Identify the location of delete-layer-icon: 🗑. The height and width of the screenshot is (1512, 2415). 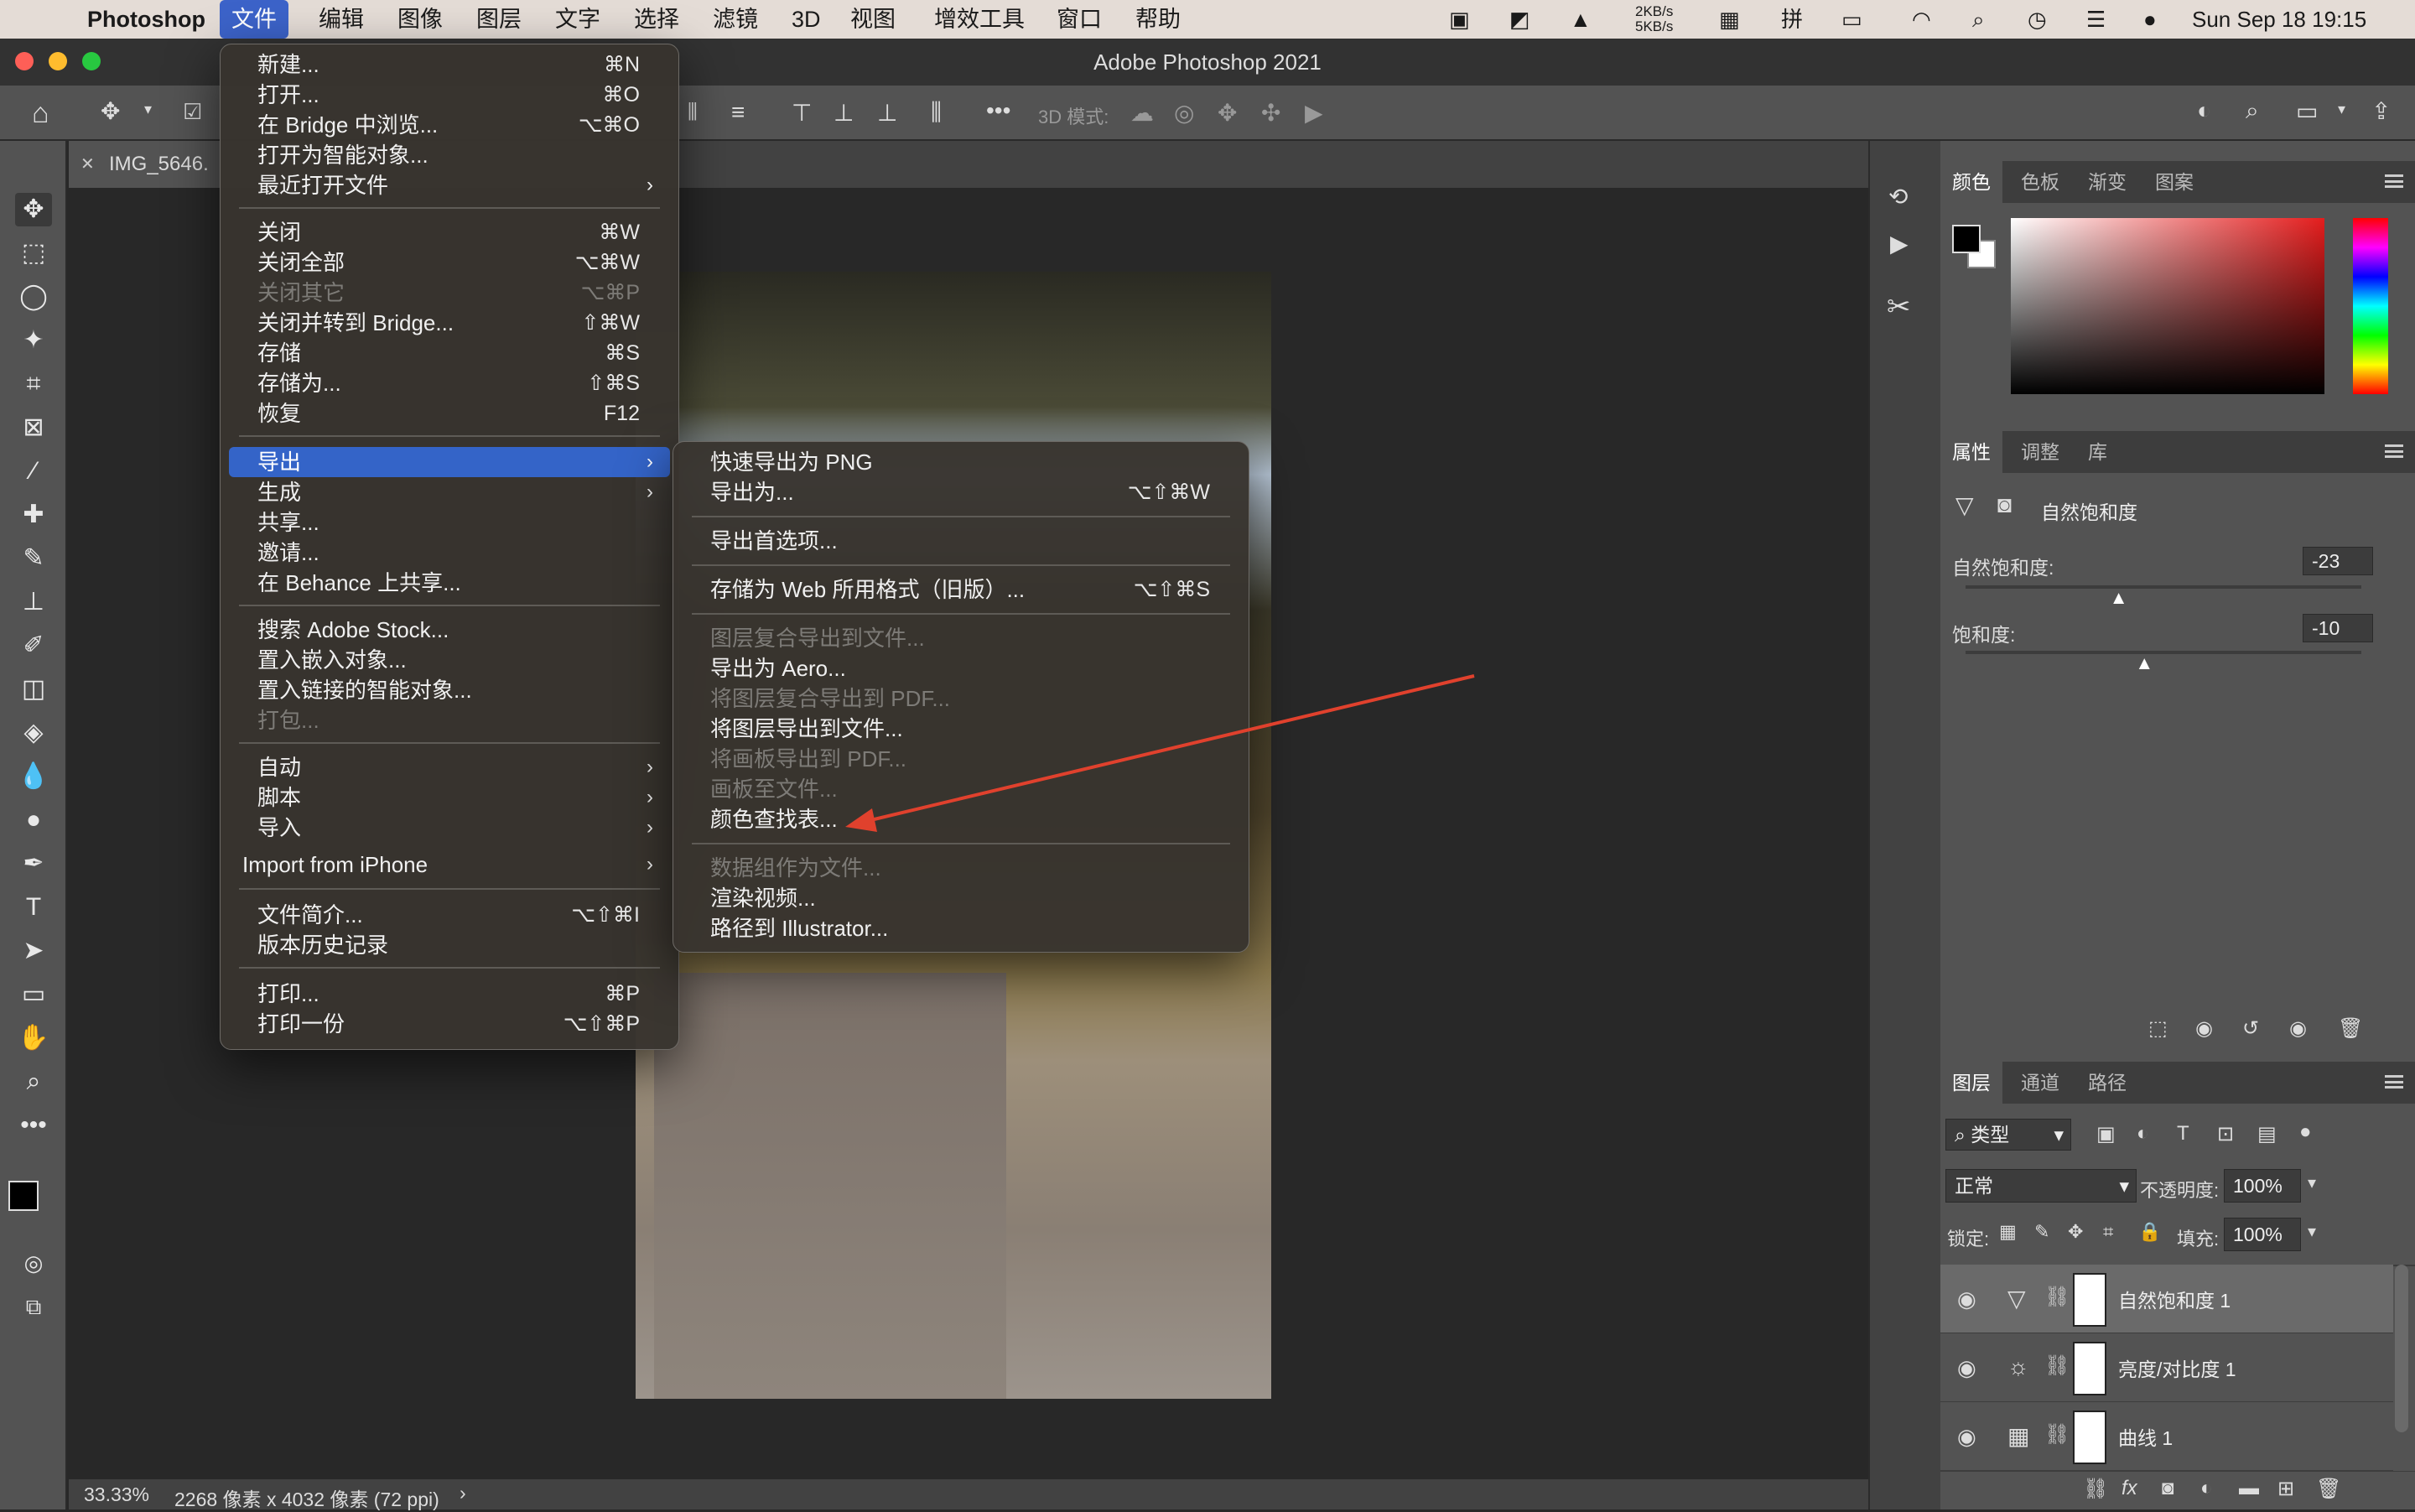
(2328, 1489).